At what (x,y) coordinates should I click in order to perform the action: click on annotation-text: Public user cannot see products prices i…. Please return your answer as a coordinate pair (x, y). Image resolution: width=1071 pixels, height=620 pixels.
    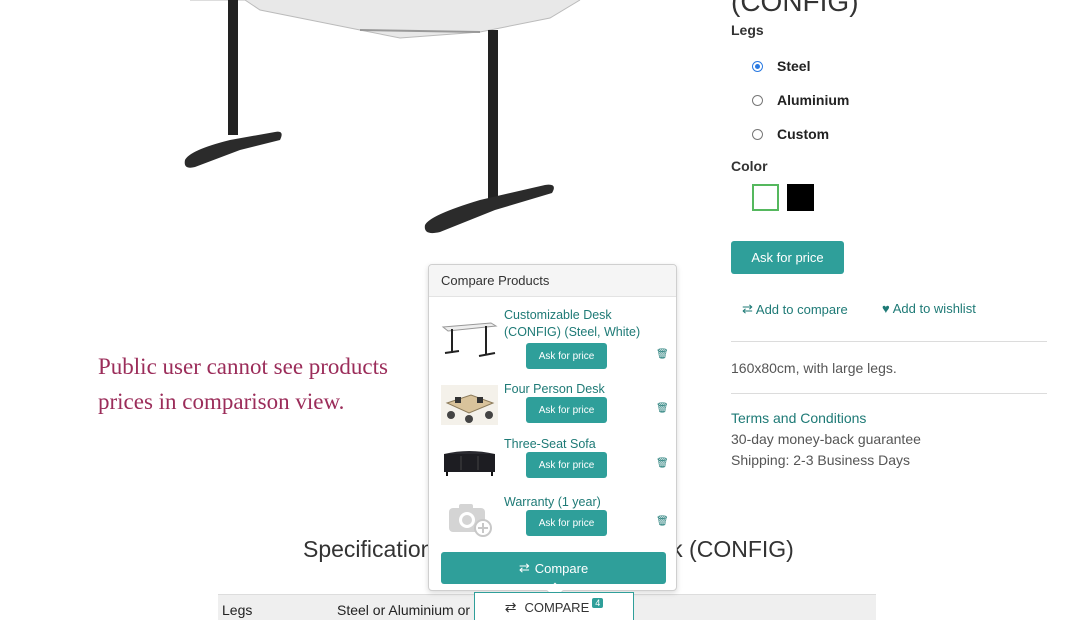
    Looking at the image, I should click on (263, 384).